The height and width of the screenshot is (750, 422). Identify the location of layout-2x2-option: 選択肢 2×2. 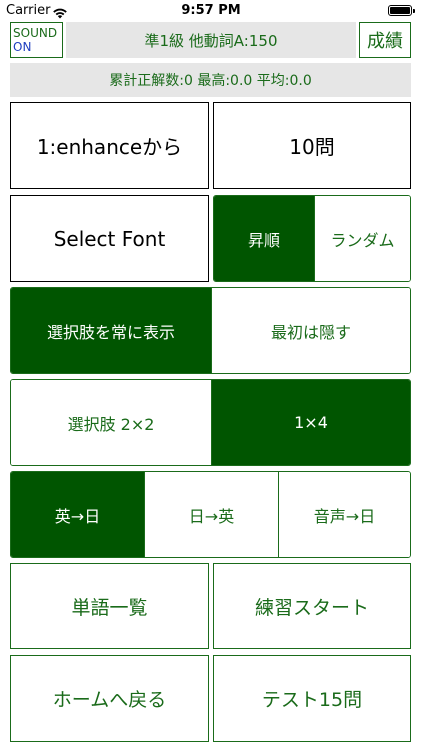
(111, 422).